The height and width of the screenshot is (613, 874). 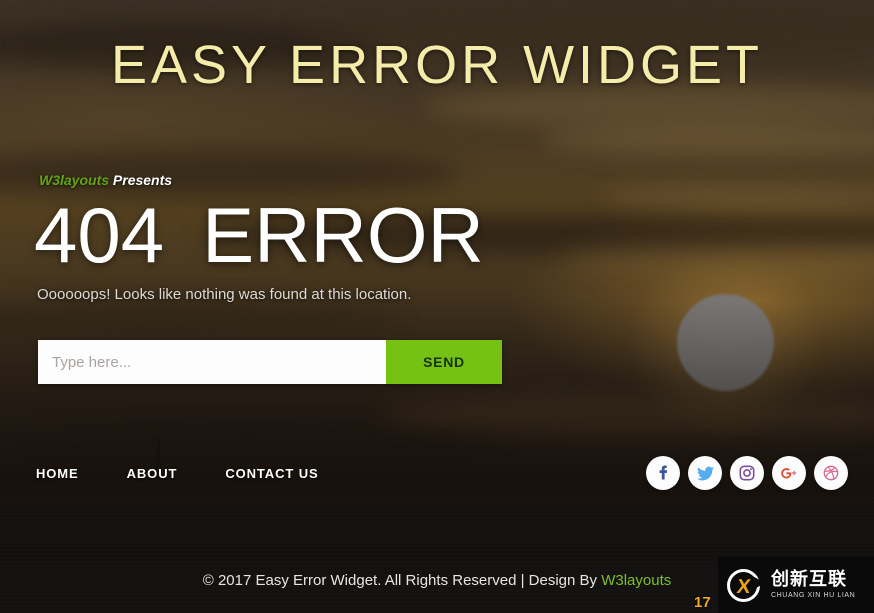 I want to click on page-title: EASY ERROR WIDGET, so click(x=437, y=65).